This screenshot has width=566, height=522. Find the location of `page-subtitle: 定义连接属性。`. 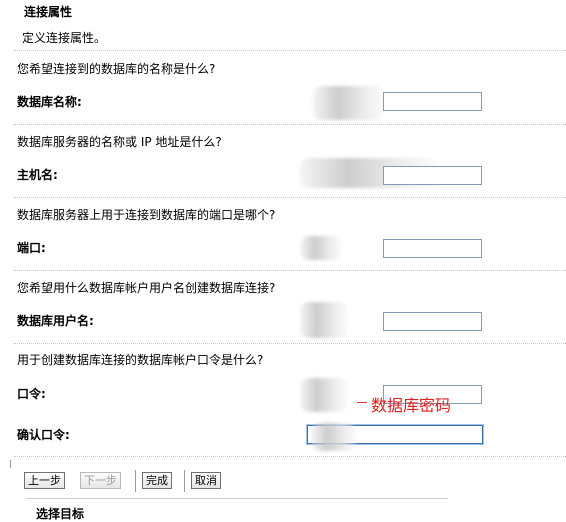

page-subtitle: 定义连接属性。 is located at coordinates (64, 38).